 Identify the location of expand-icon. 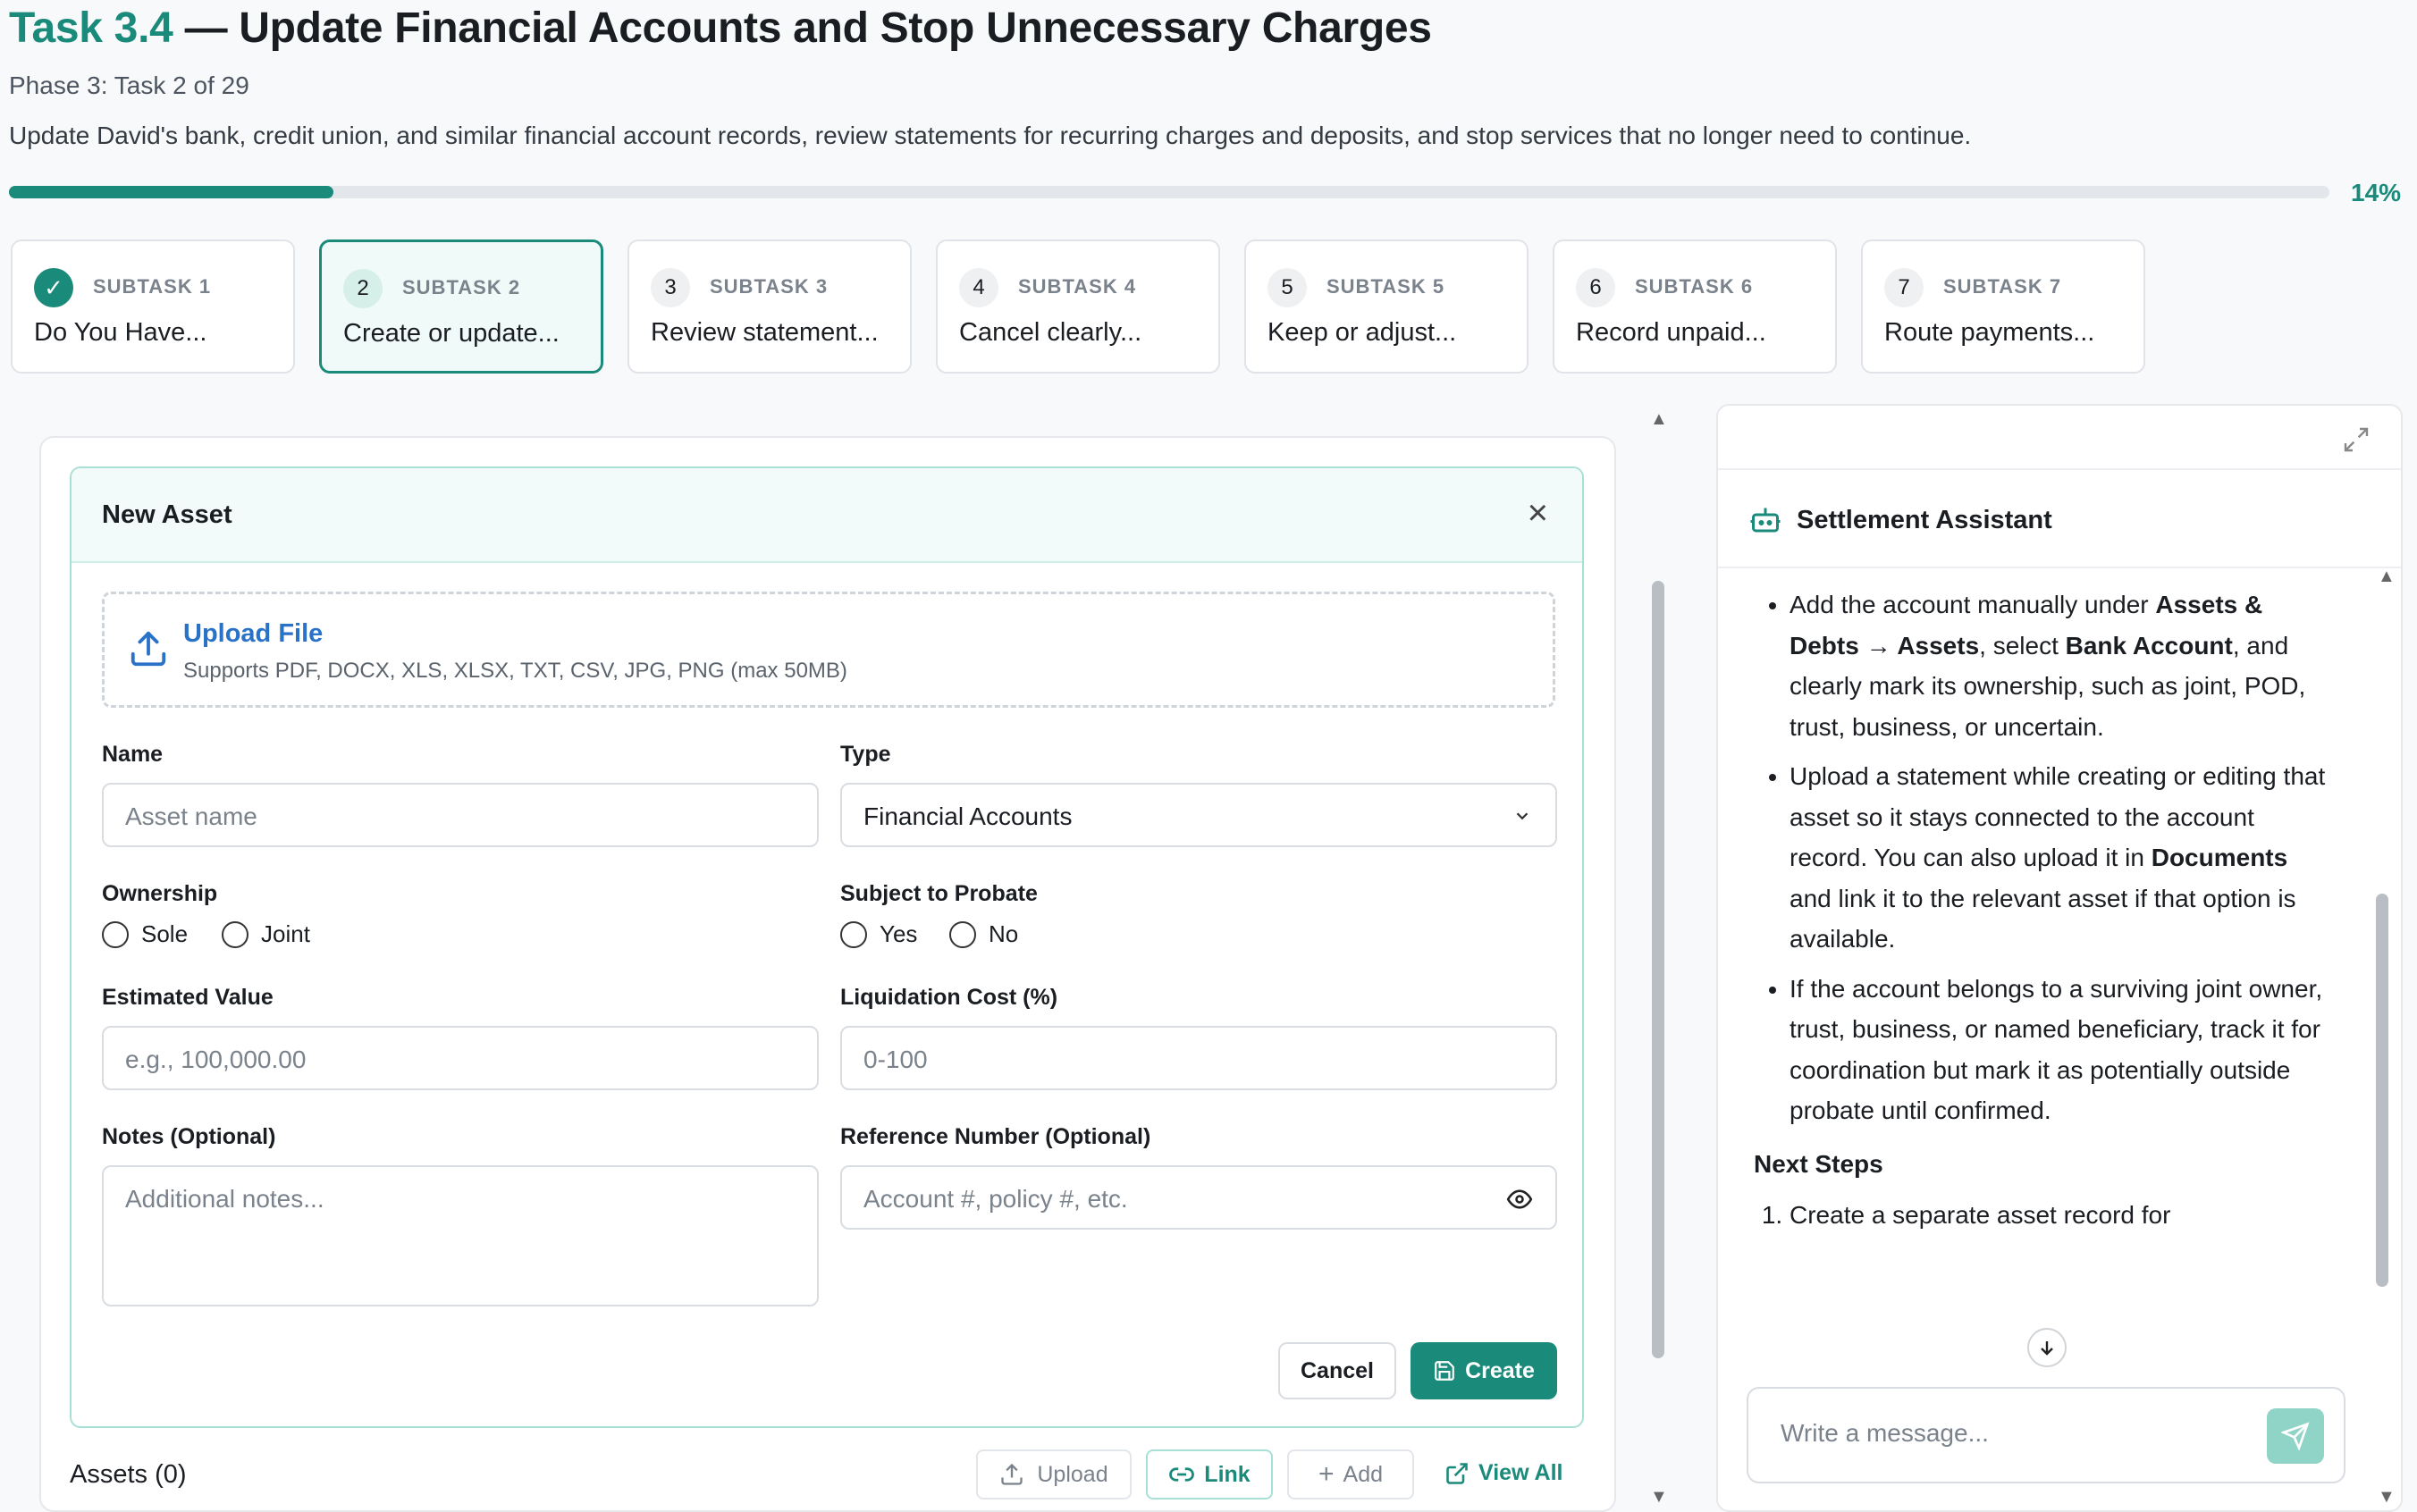
(2357, 439).